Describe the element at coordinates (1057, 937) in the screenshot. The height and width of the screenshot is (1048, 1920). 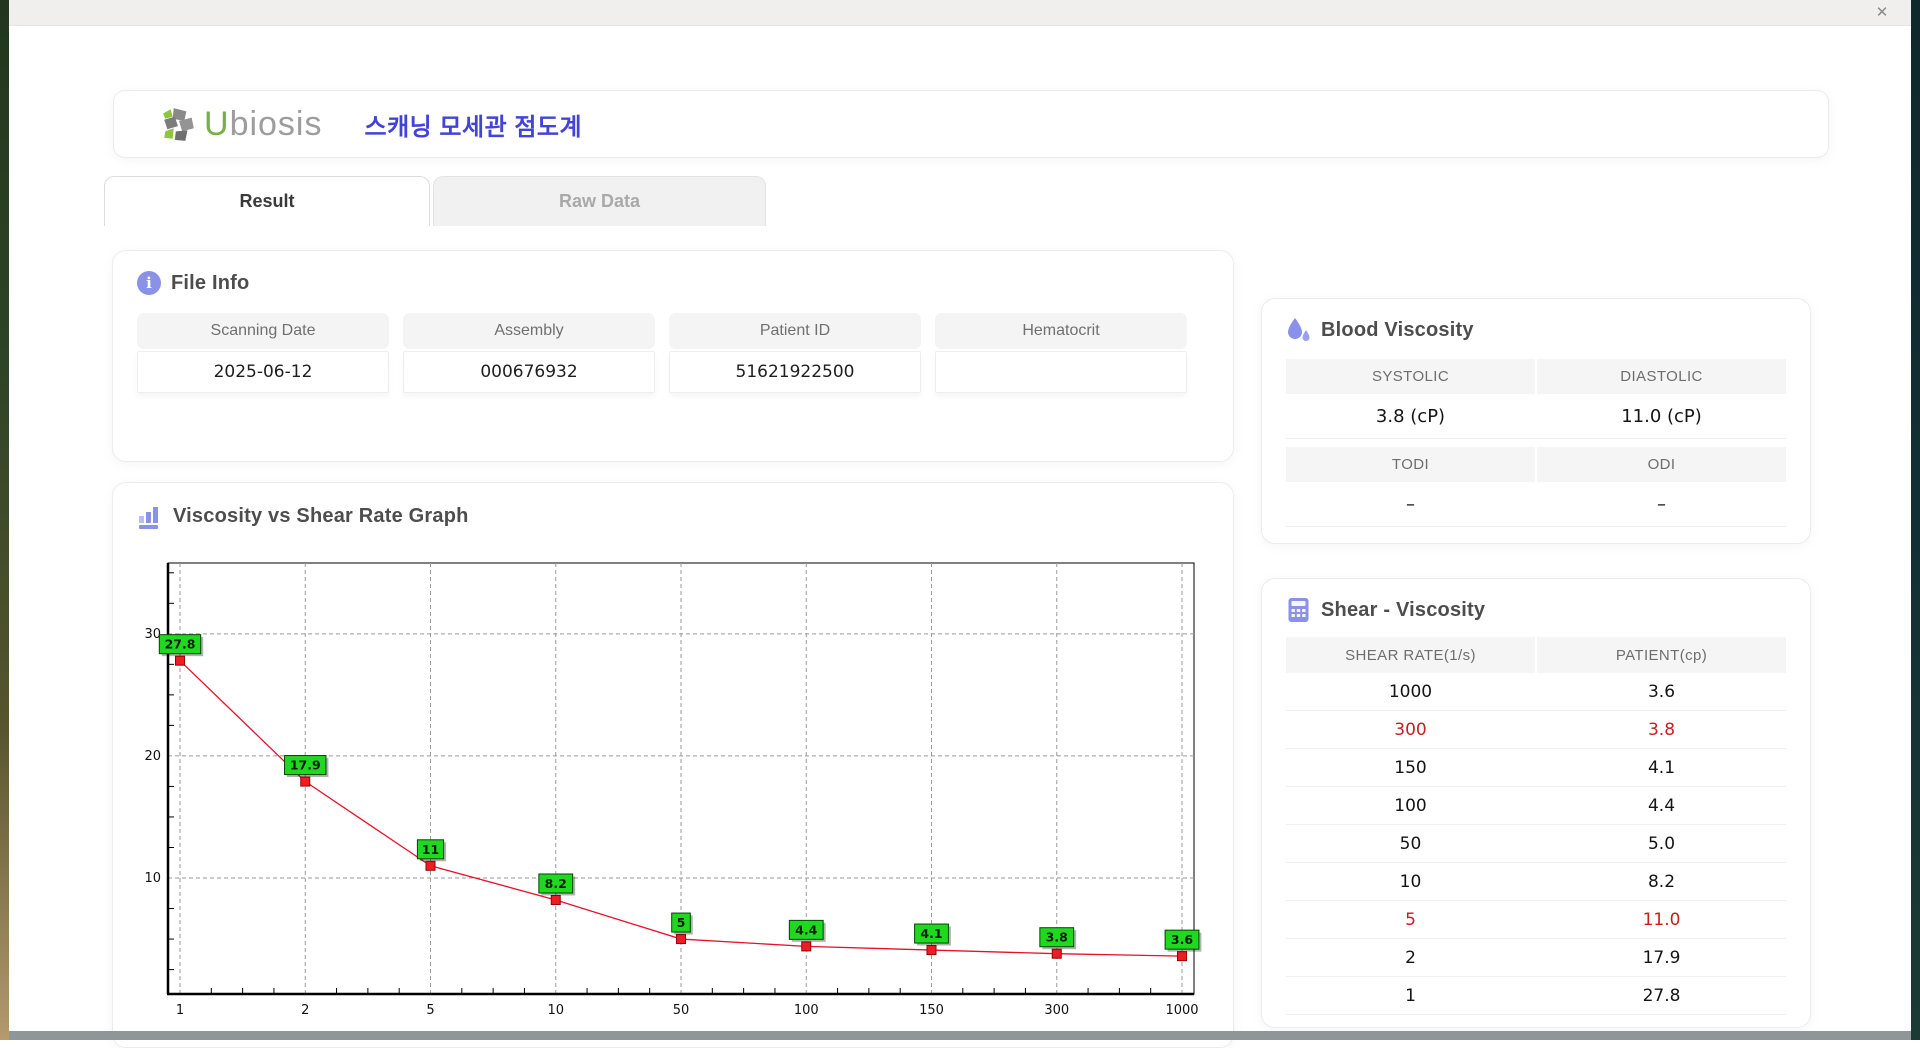
I see `svg-text: 3.8` at that location.